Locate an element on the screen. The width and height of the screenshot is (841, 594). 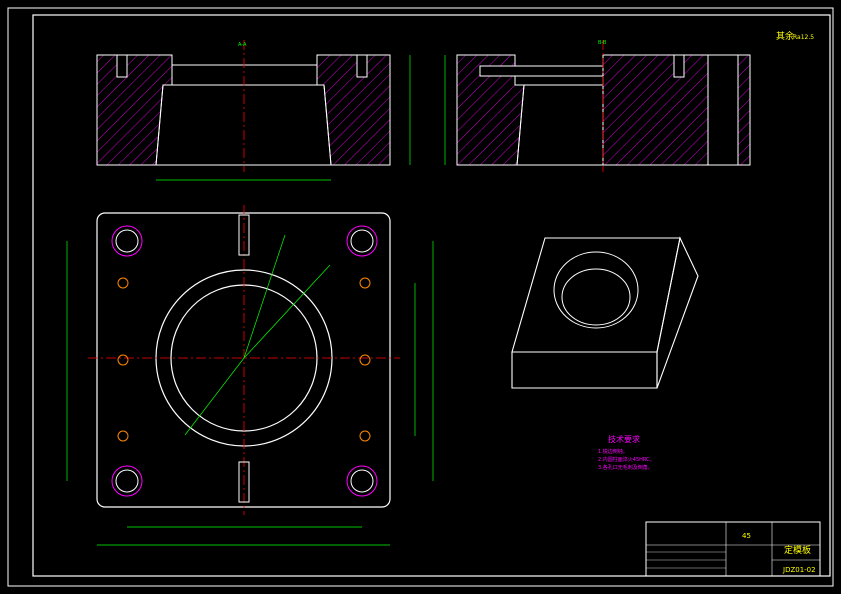
section-view-b-b: B-B is located at coordinates (597, 106).